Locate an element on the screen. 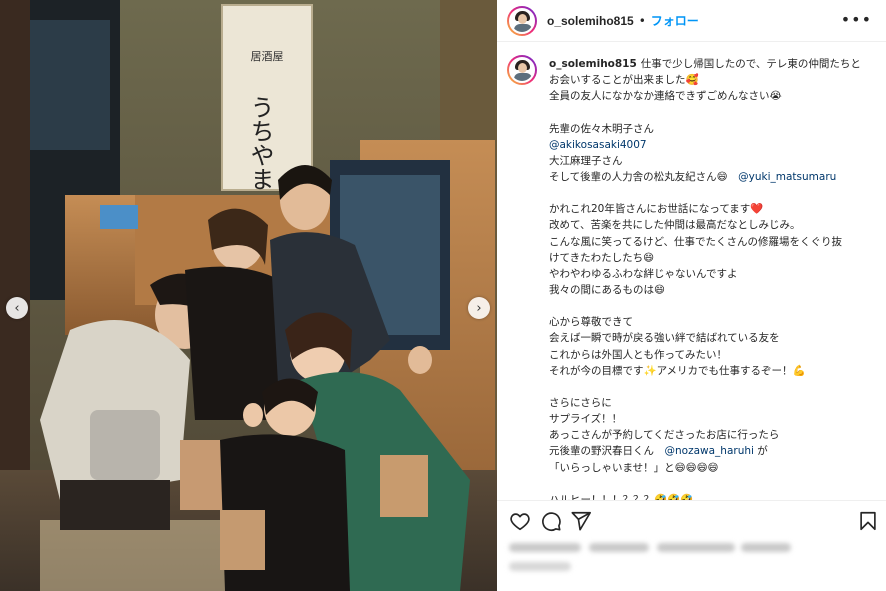 The image size is (886, 591). caption-line: 全員の友人になかなか連絡できずごめんなさい😭 is located at coordinates (714, 96).